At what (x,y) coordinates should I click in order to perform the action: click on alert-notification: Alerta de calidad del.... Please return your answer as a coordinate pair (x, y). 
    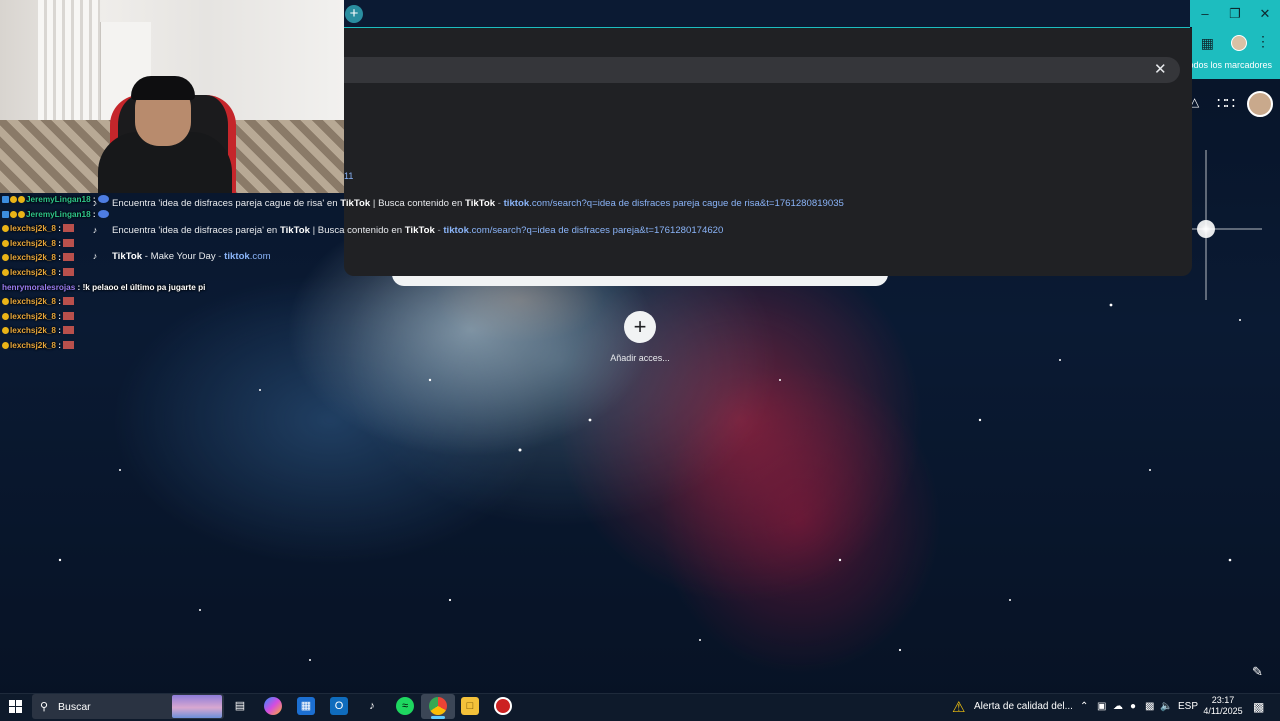
    Looking at the image, I should click on (1023, 706).